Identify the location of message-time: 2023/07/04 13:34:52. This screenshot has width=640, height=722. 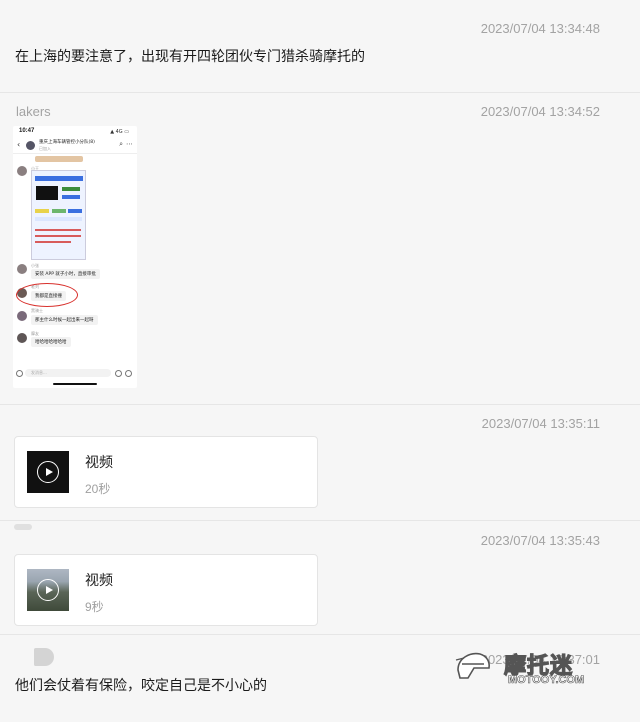
(540, 111).